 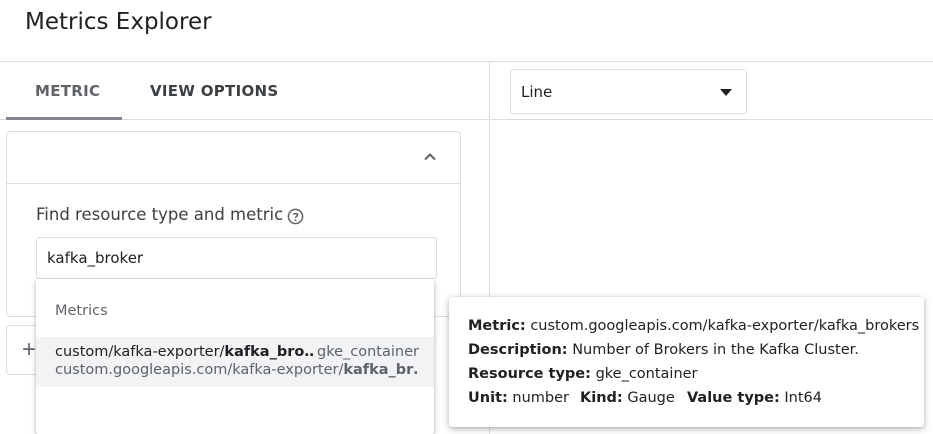 I want to click on tooltip-value-type-row: Value type: Int64, so click(x=754, y=398).